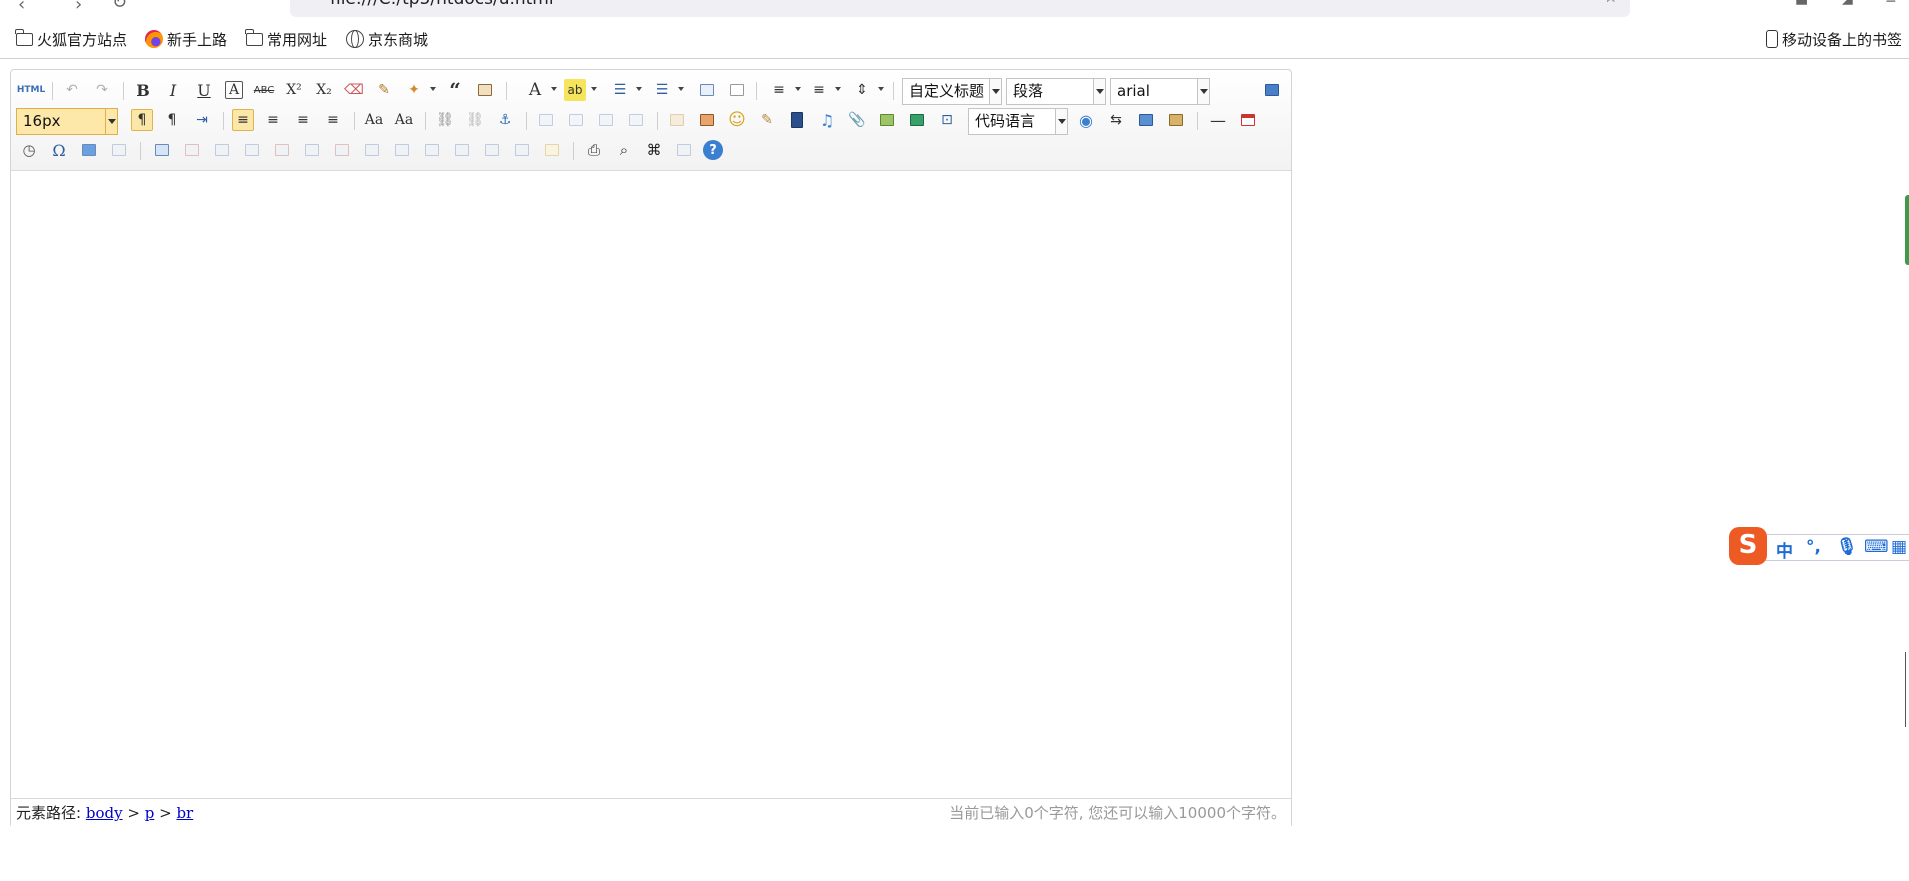 This screenshot has height=881, width=1909. I want to click on background-button, so click(1176, 120).